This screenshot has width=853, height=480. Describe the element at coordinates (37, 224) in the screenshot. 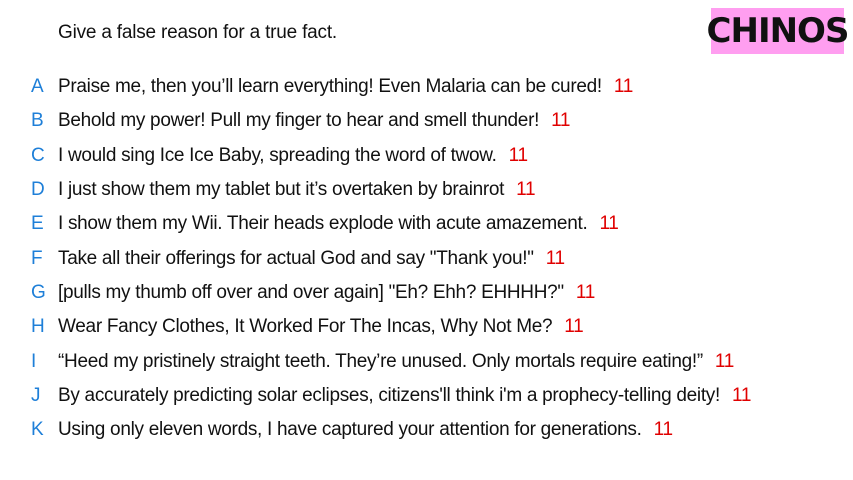

I see `answer-letter: E` at that location.